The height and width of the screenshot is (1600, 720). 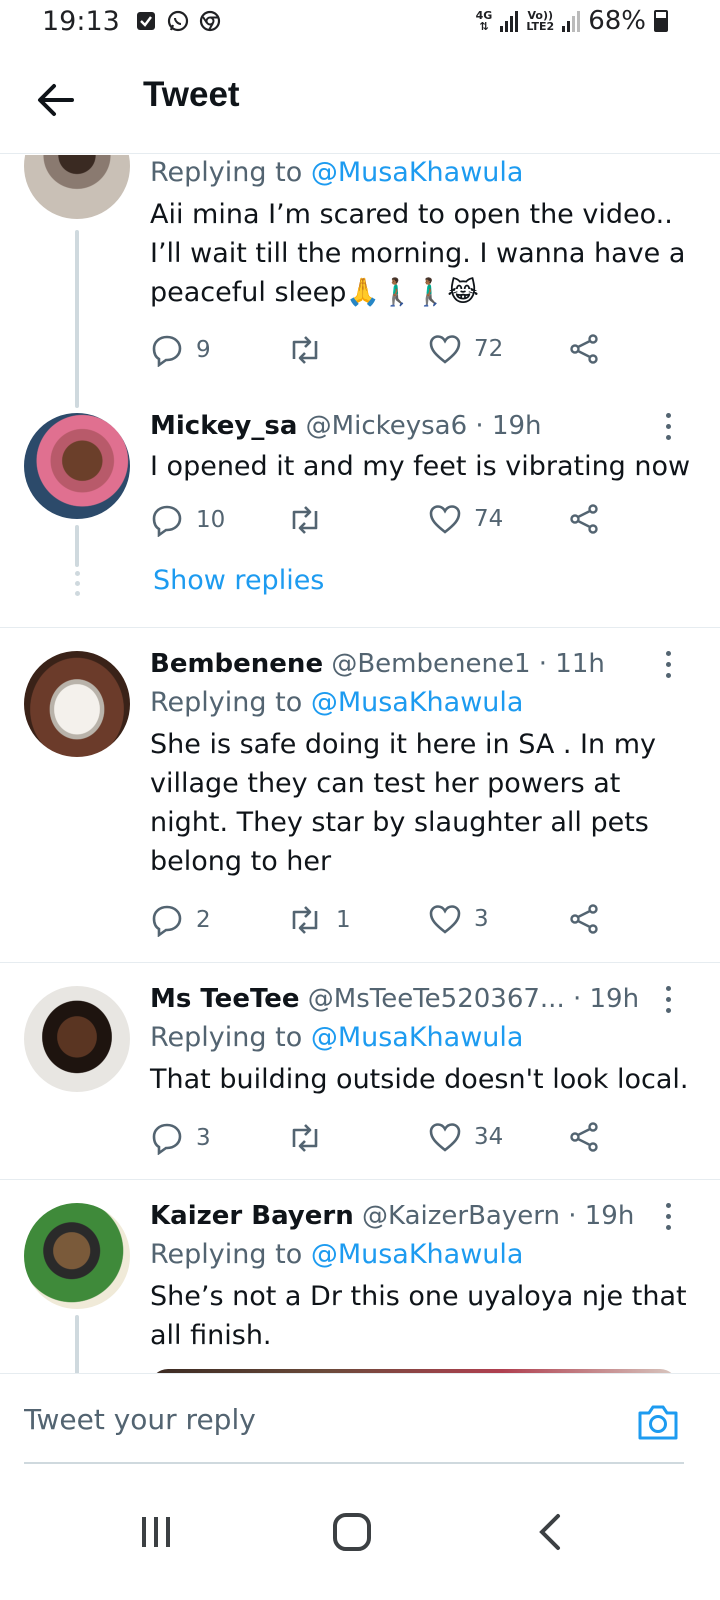 I want to click on reply-button: 10, so click(x=187, y=520).